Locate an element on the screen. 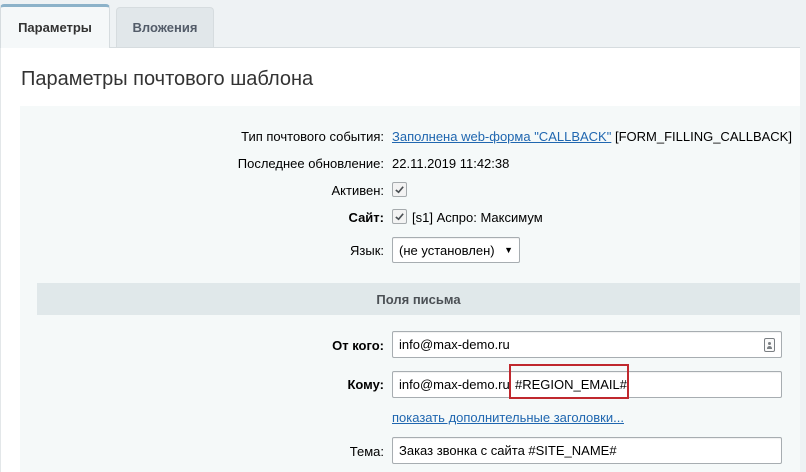  letter-fields-header: Поля письма is located at coordinates (418, 299).